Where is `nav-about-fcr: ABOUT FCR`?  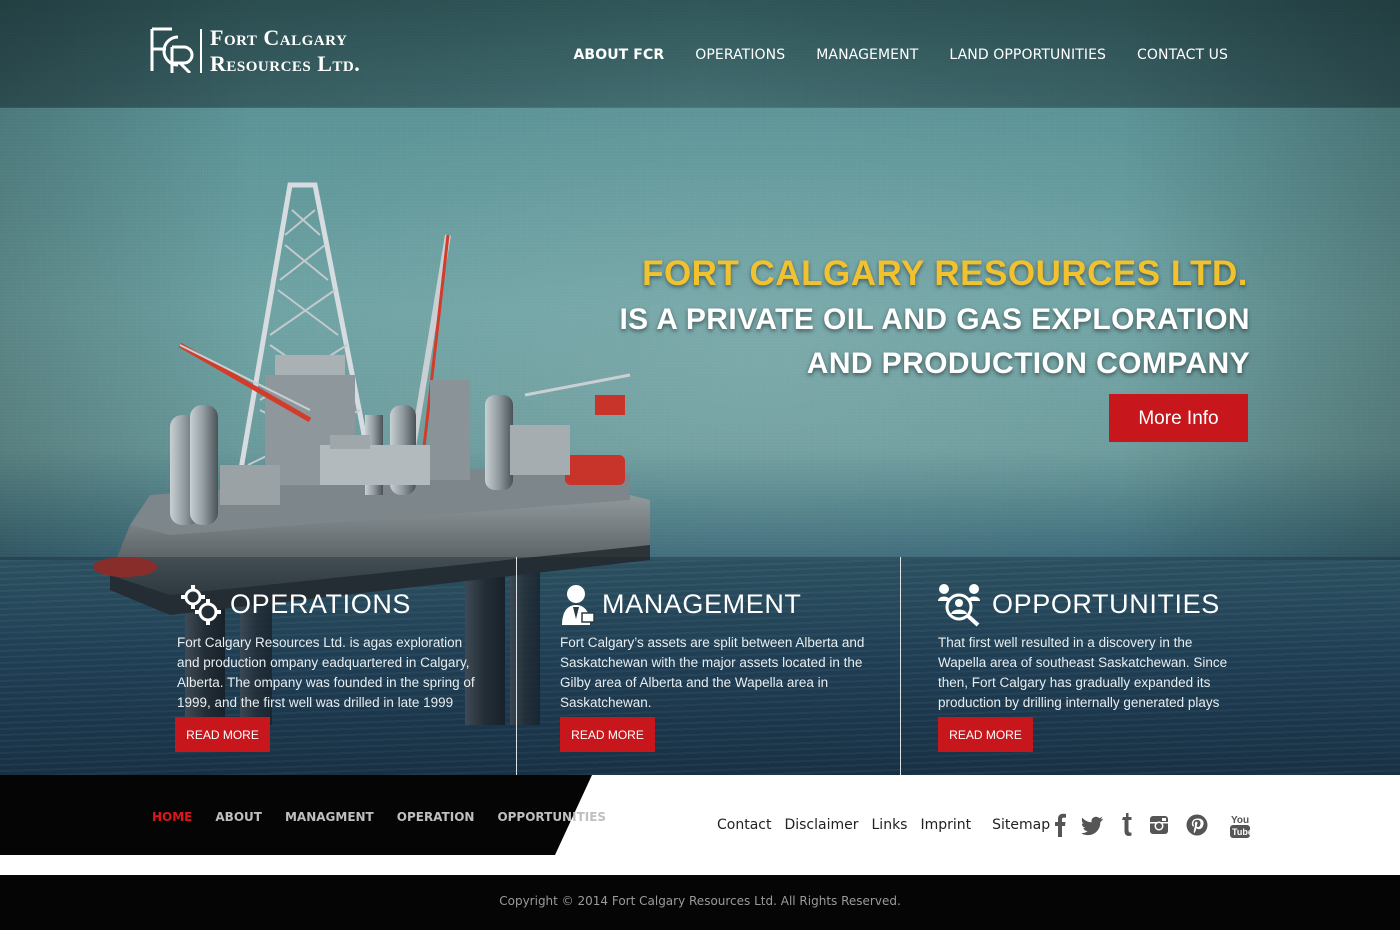
nav-about-fcr: ABOUT FCR is located at coordinates (619, 55).